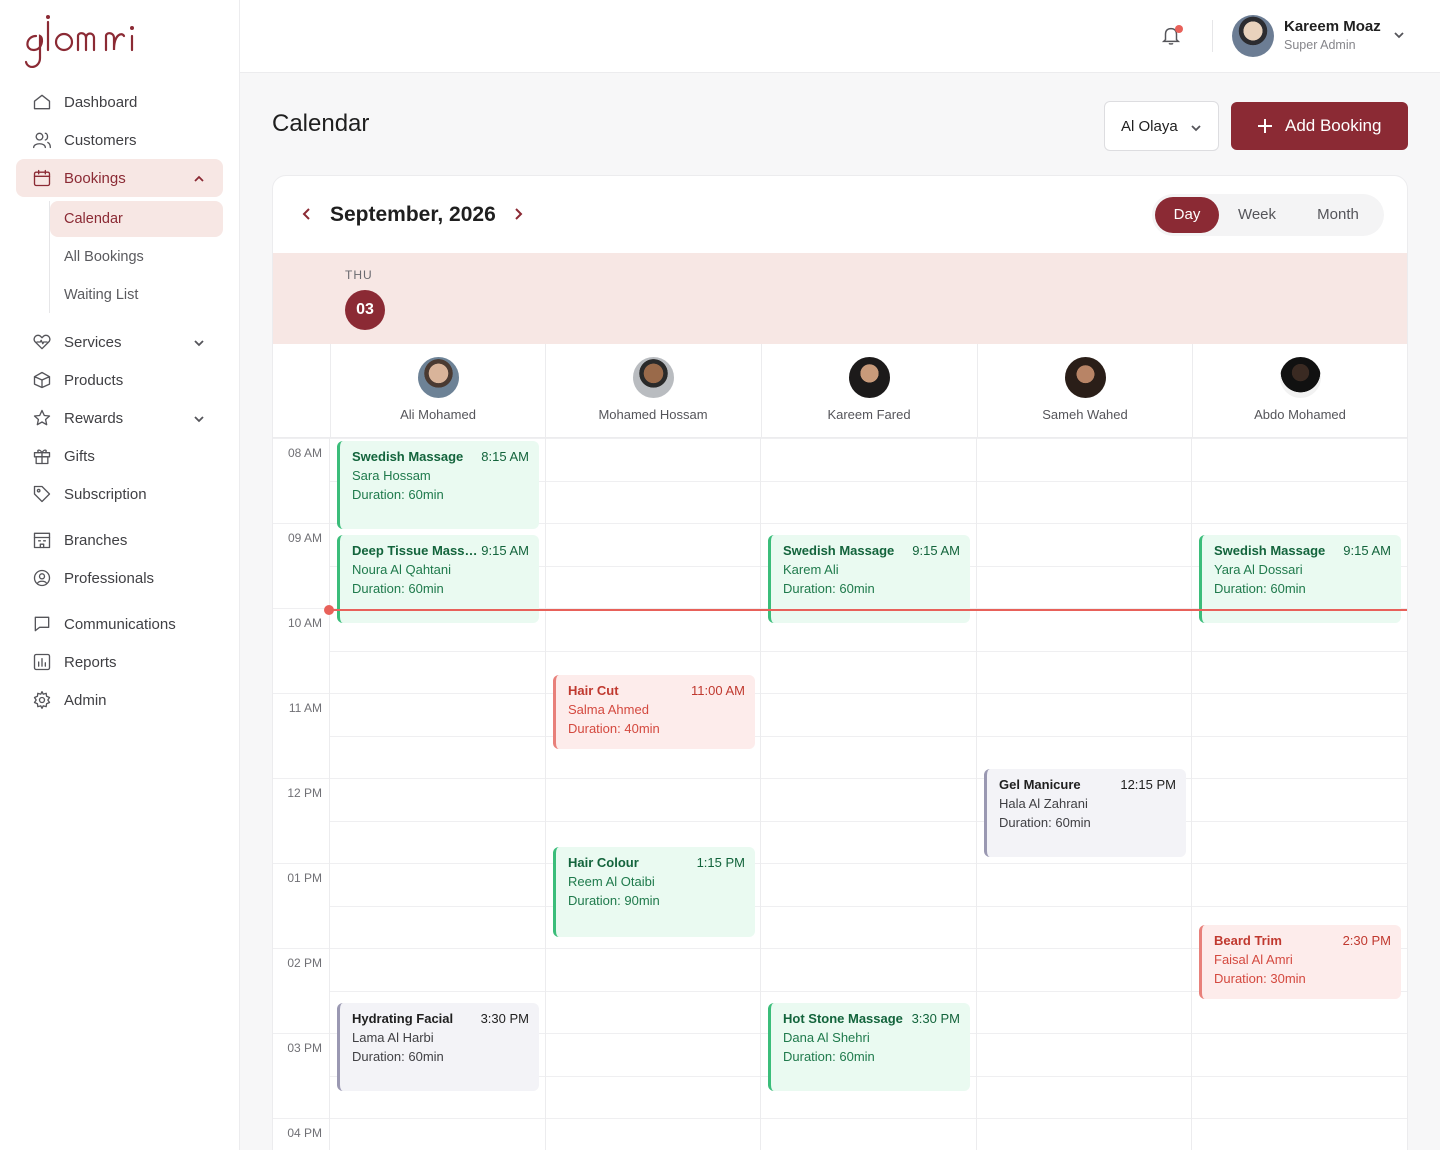 This screenshot has width=1440, height=1150. I want to click on chat-icon, so click(42, 624).